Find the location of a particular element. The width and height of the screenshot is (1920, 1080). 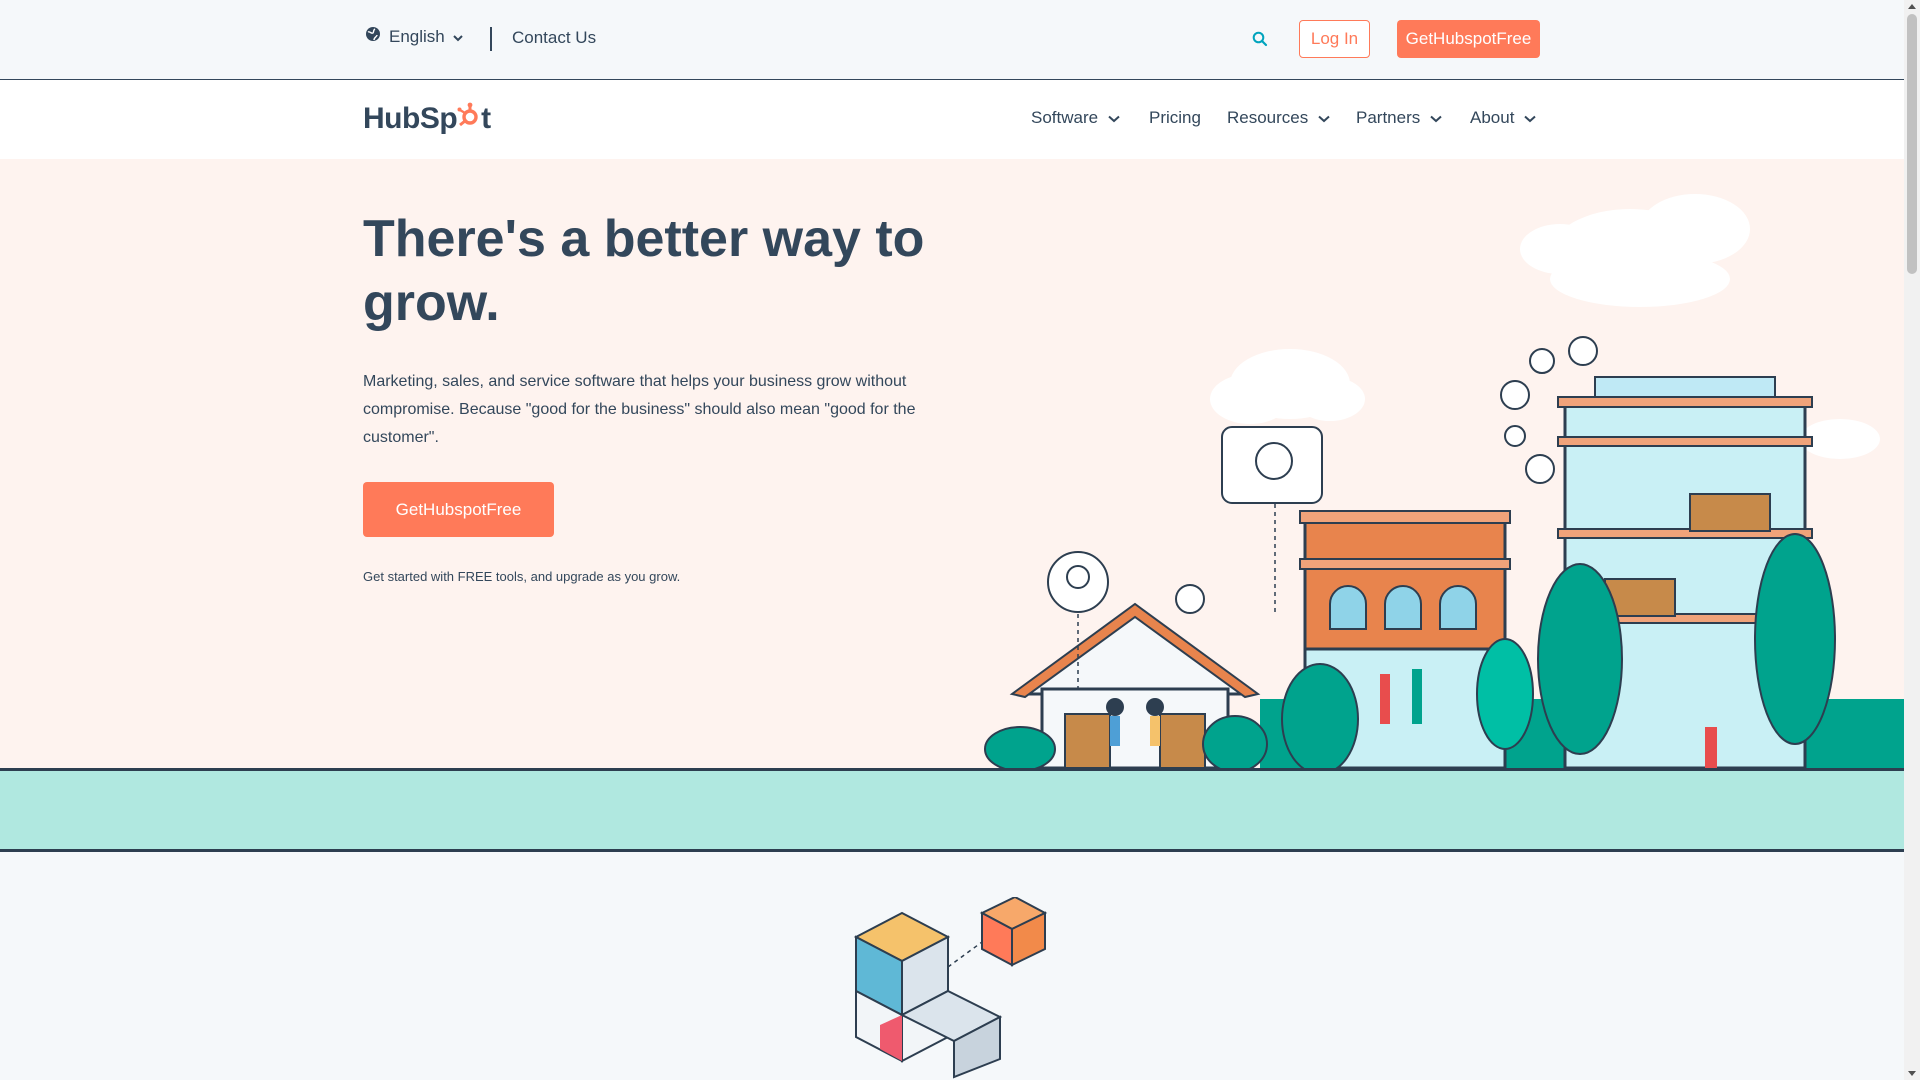

nav-item-label: Partners is located at coordinates (1388, 117).